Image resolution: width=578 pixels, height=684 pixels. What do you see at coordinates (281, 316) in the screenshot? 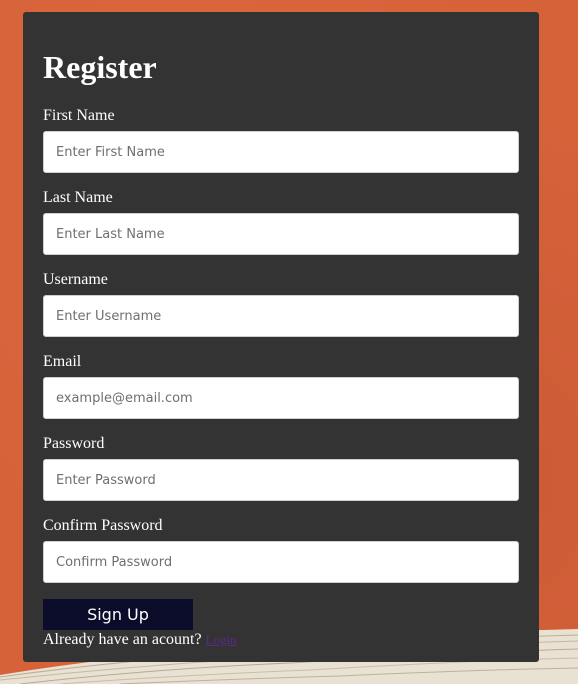
I see `username-input` at bounding box center [281, 316].